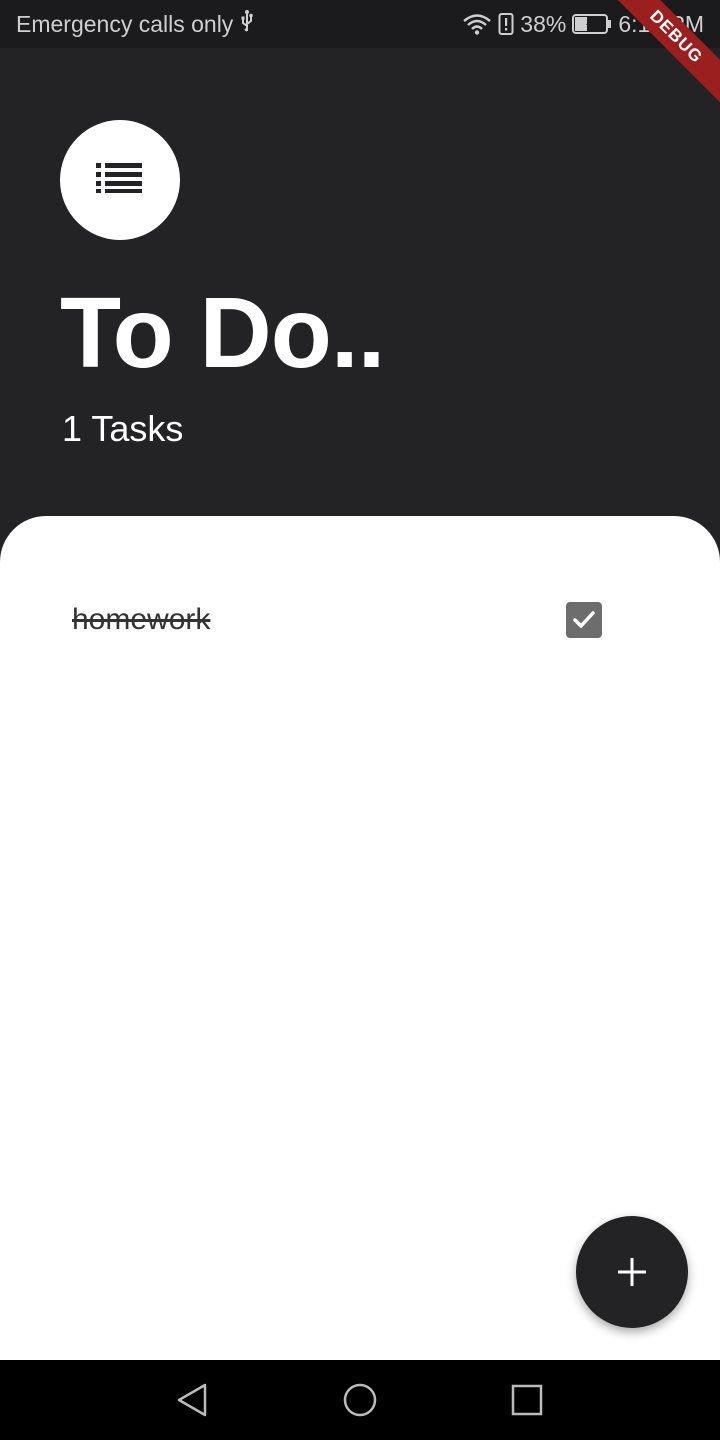 The width and height of the screenshot is (720, 1440). What do you see at coordinates (477, 24) in the screenshot?
I see `wifi-icon` at bounding box center [477, 24].